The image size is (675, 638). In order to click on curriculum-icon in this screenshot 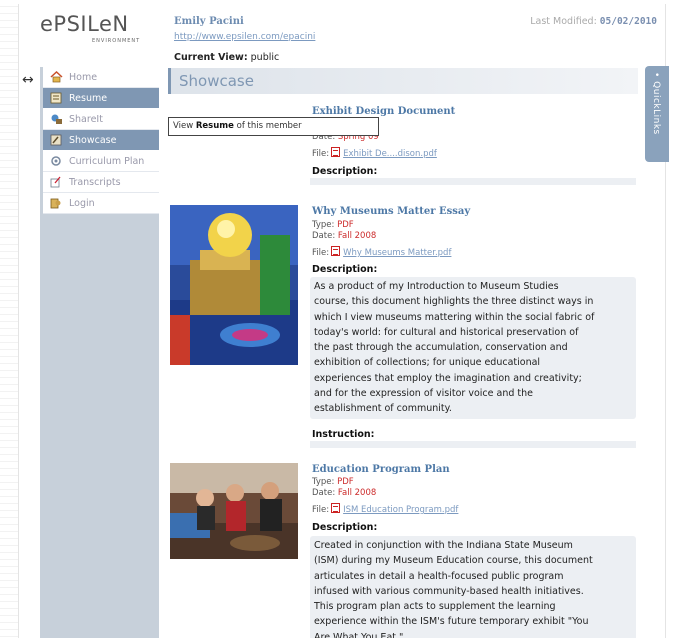, I will do `click(56, 161)`.